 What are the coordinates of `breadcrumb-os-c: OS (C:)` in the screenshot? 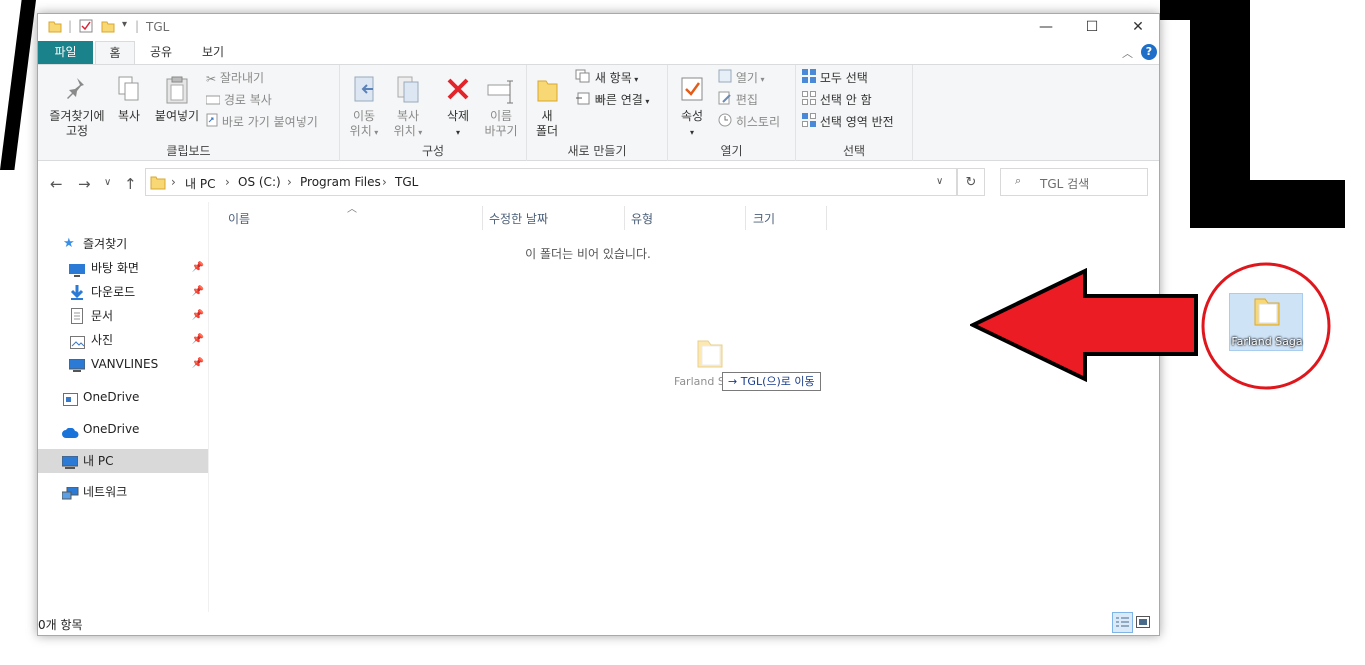 It's located at (259, 182).